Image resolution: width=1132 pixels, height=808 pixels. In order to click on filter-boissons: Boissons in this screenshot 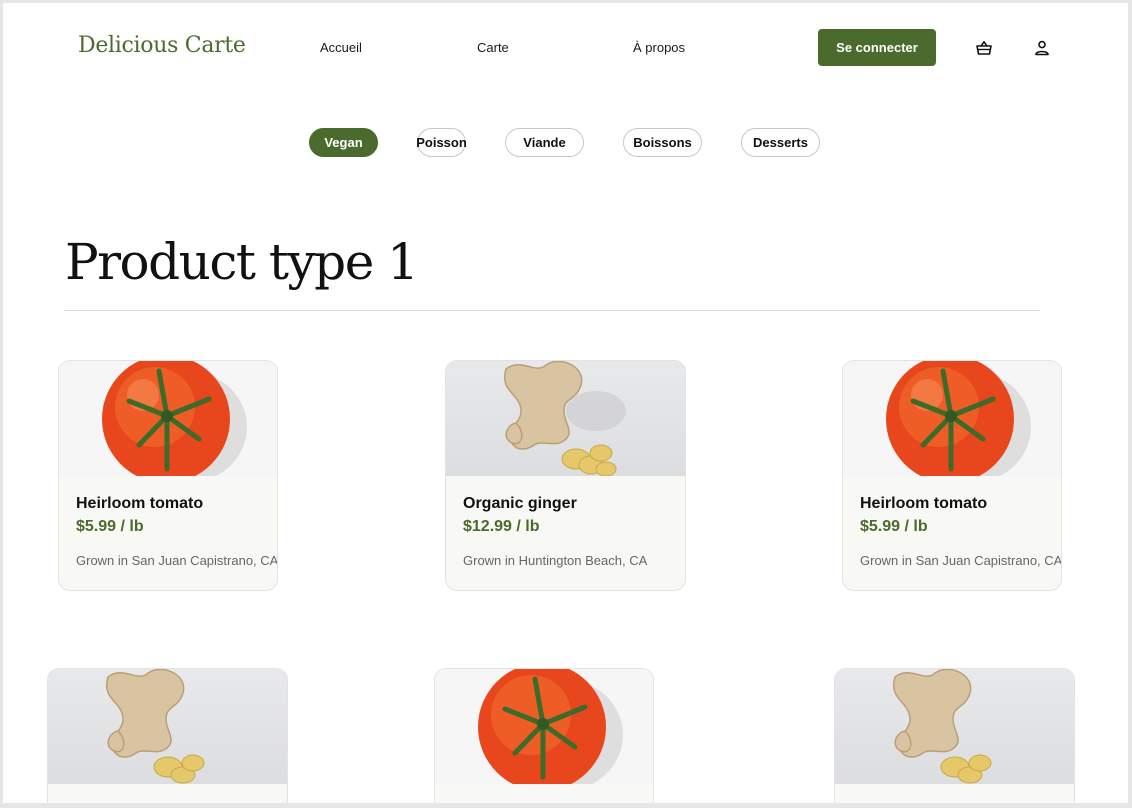, I will do `click(662, 142)`.